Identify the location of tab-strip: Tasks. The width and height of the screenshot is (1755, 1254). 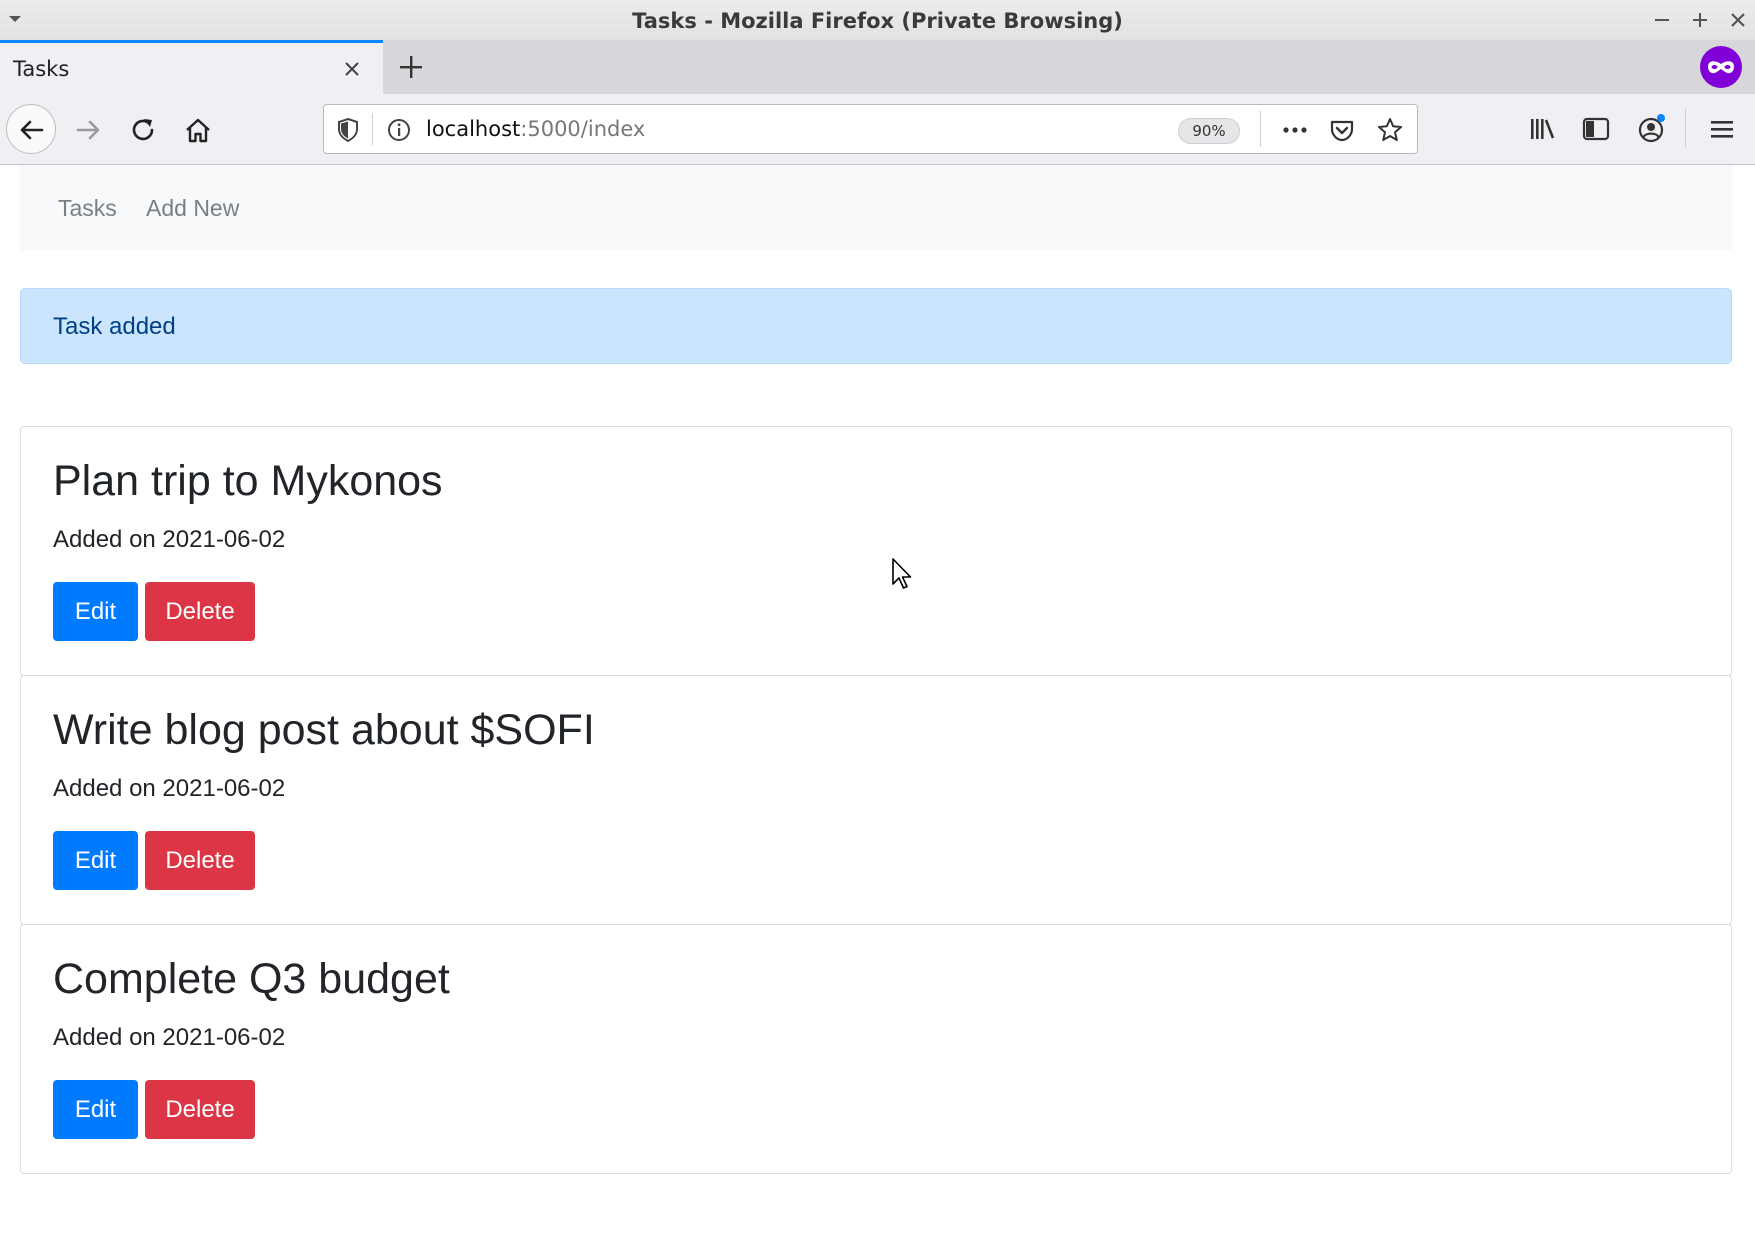
(877, 67).